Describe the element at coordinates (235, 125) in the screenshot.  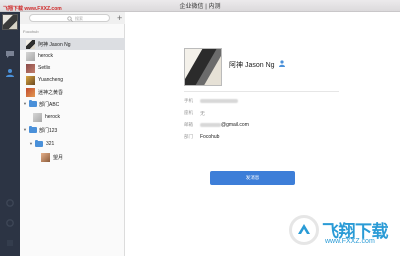
I see `email-domain: @gmail.com` at that location.